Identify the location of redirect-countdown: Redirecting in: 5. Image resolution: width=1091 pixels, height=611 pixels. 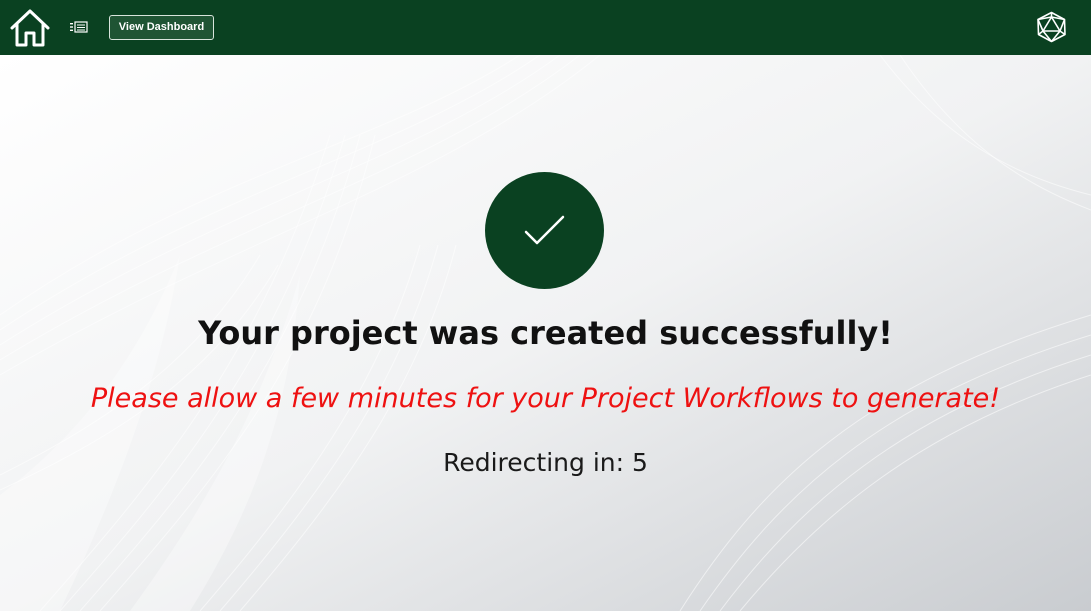
(545, 462).